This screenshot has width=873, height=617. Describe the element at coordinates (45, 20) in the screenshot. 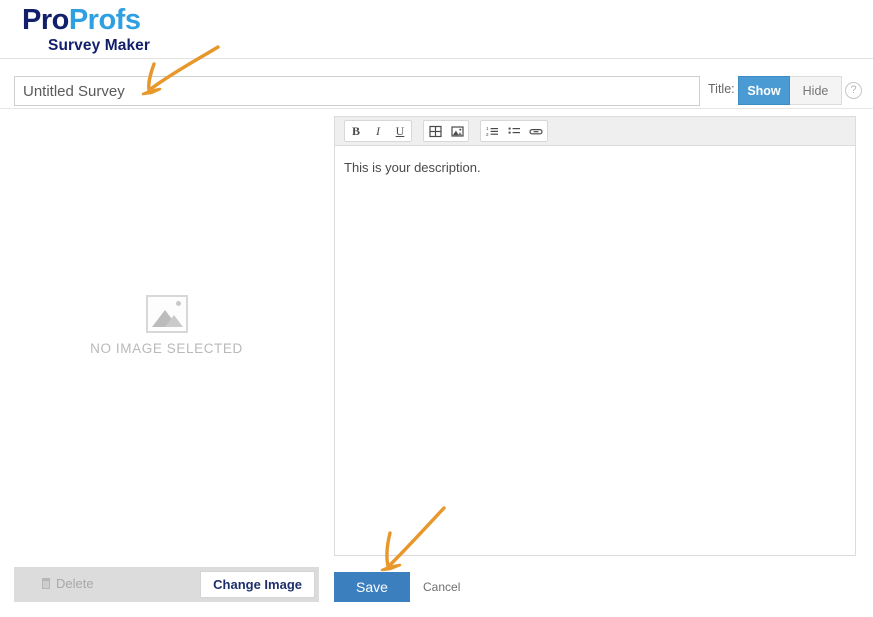

I see `logo-pro-text: Pro` at that location.